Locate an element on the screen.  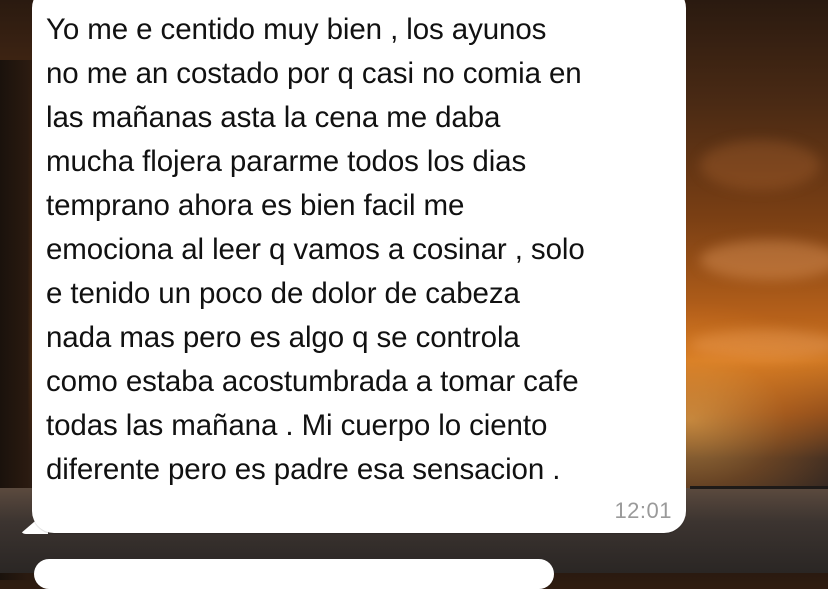
next-message-preview is located at coordinates (380, 569).